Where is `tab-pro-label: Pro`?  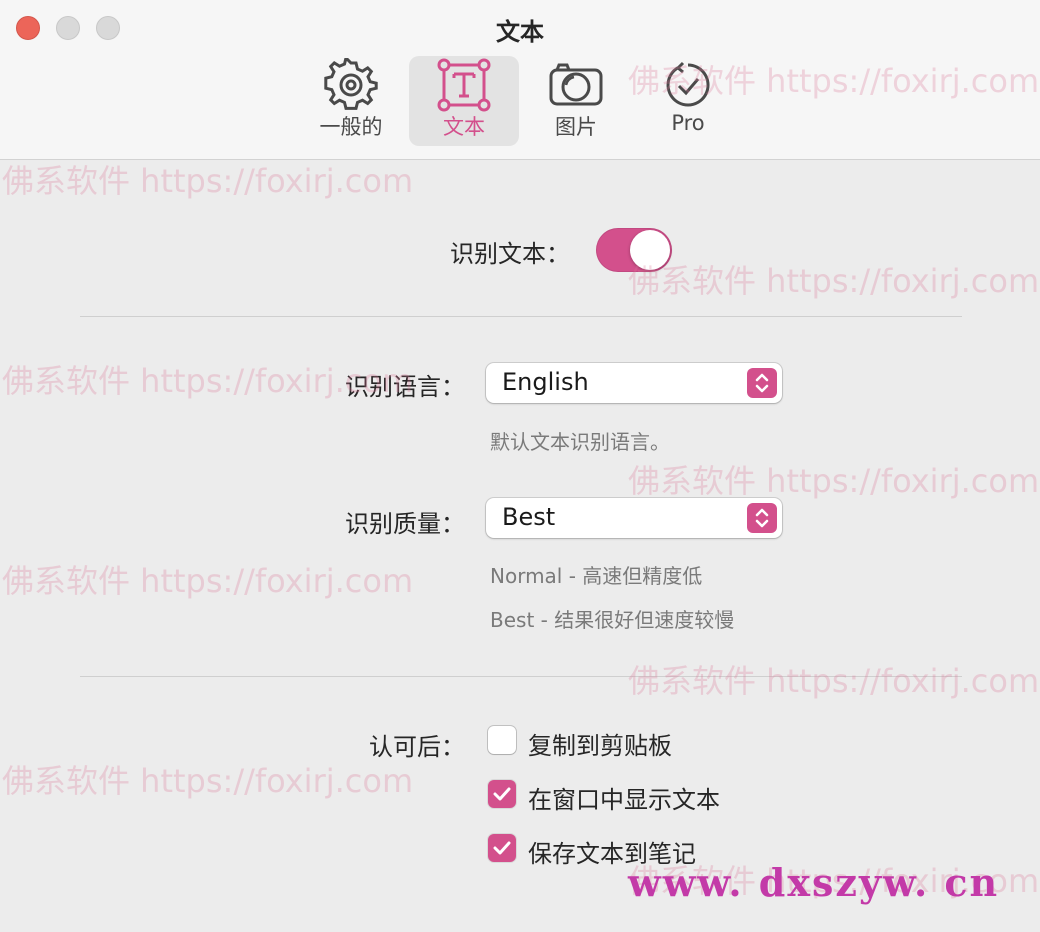 tab-pro-label: Pro is located at coordinates (688, 123).